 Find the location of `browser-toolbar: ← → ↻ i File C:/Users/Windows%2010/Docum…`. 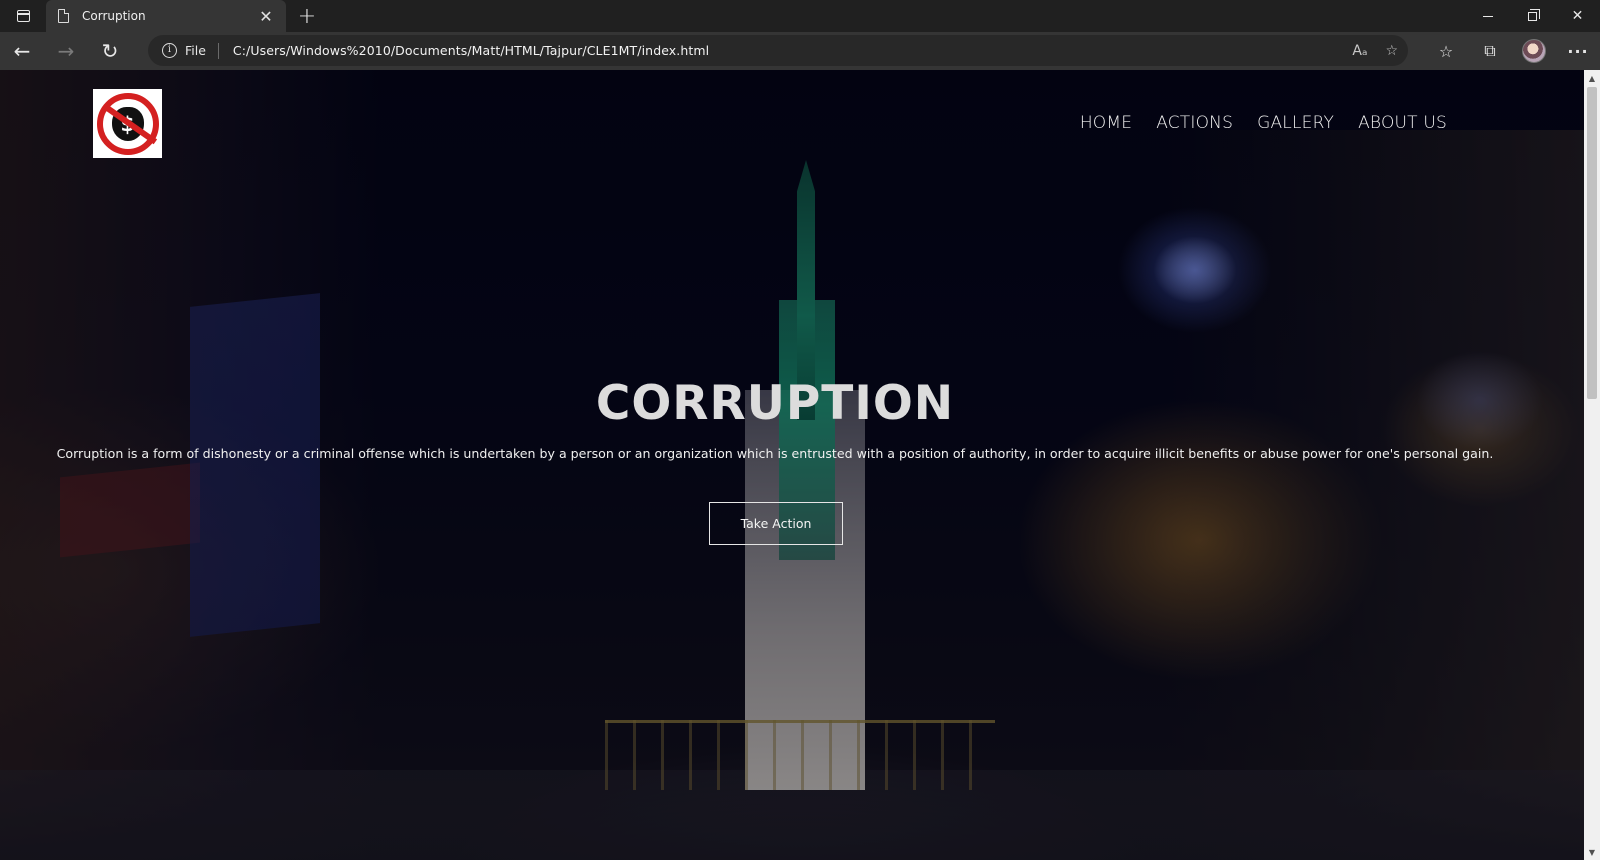

browser-toolbar: ← → ↻ i File C:/Users/Windows%2010/Docum… is located at coordinates (800, 51).